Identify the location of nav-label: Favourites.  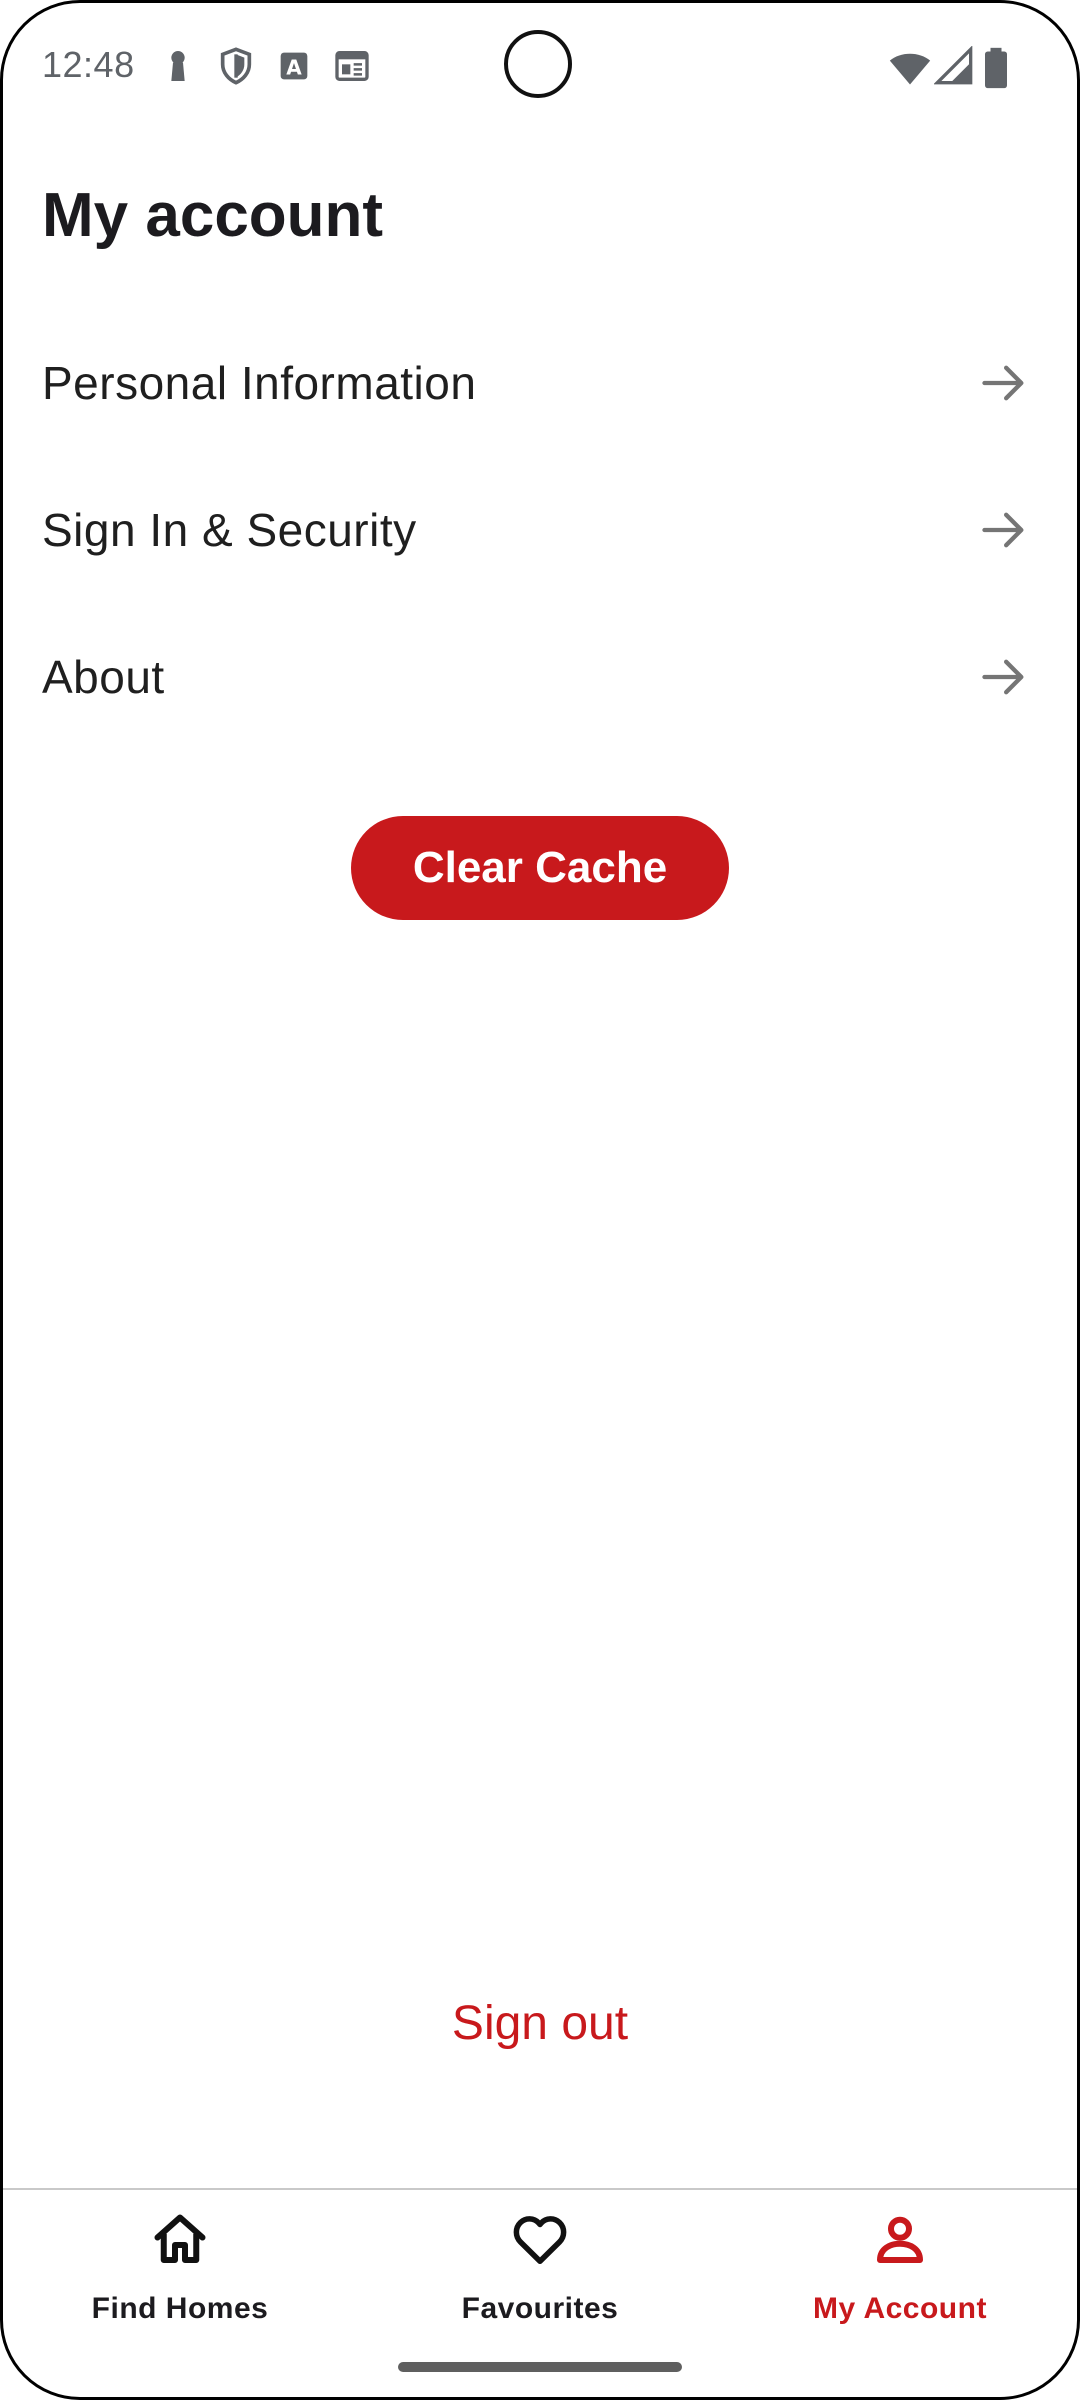
(540, 2308).